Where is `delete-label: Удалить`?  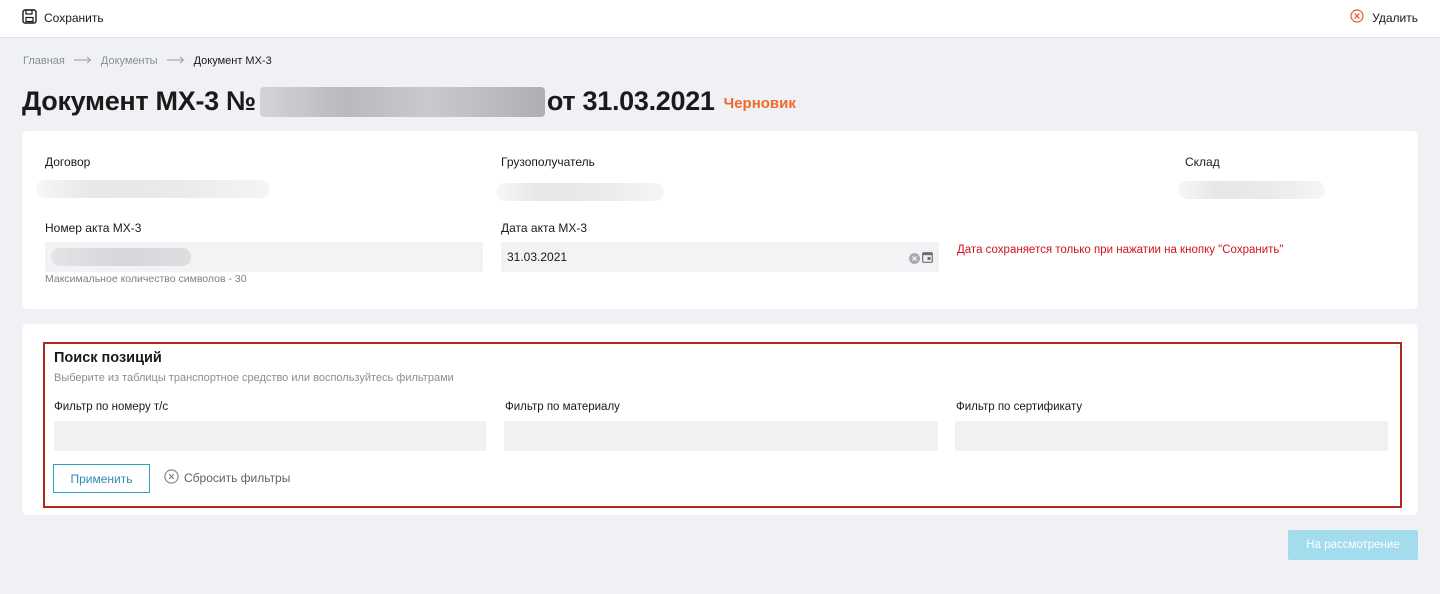
delete-label: Удалить is located at coordinates (1395, 17).